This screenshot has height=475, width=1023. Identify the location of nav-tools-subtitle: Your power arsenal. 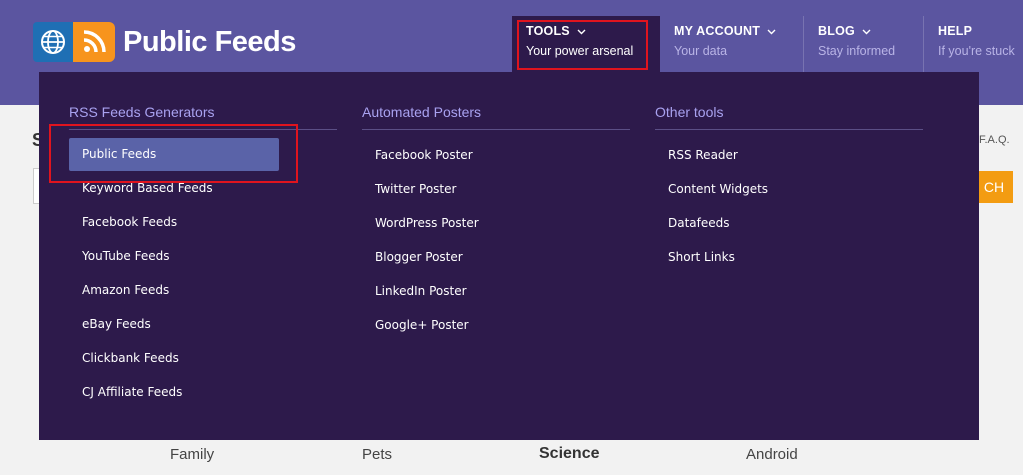
(580, 51).